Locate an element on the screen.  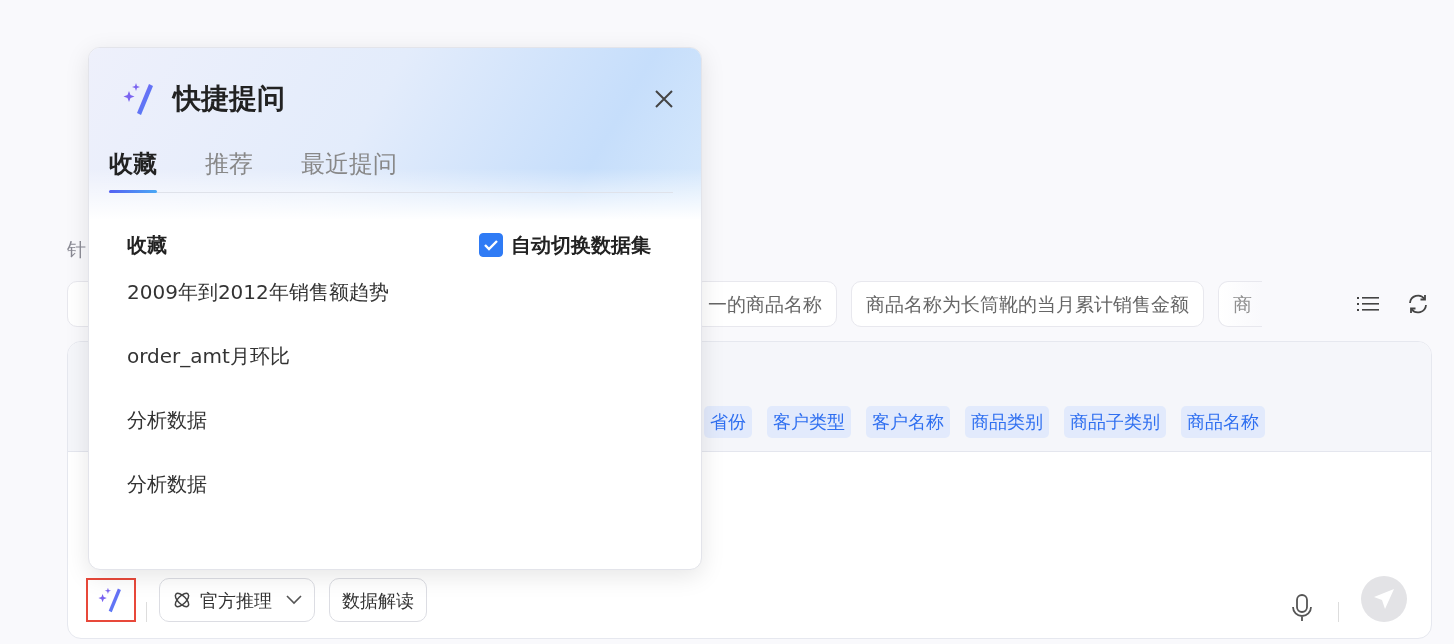
popup-title: 快捷提问 is located at coordinates (229, 99).